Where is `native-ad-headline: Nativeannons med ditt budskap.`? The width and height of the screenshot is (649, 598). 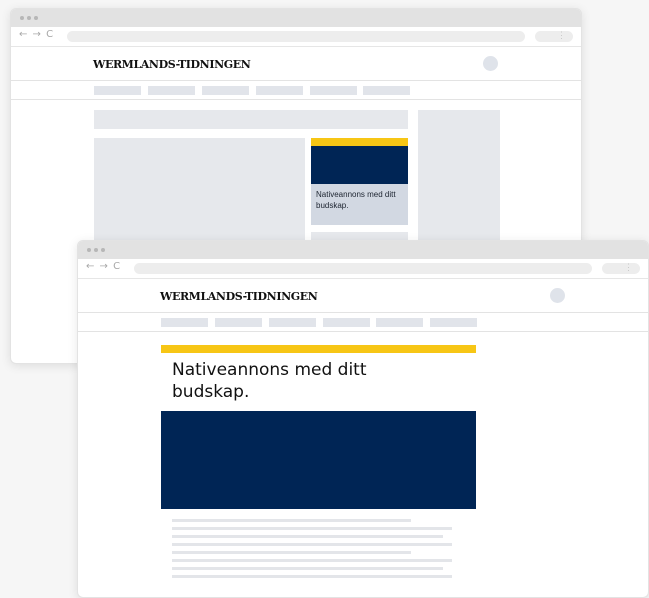
native-ad-headline: Nativeannons med ditt budskap. is located at coordinates (282, 381).